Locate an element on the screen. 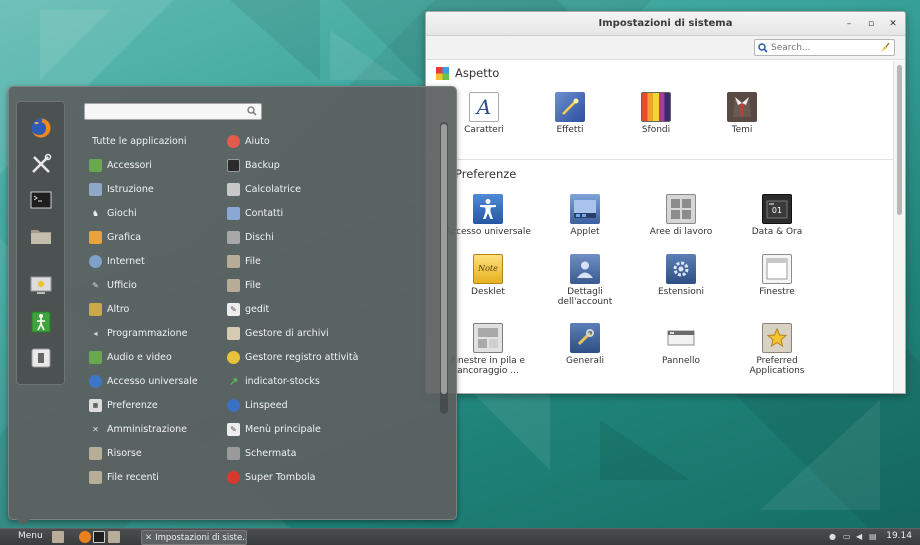  maximize-button: ▫ is located at coordinates (871, 24).